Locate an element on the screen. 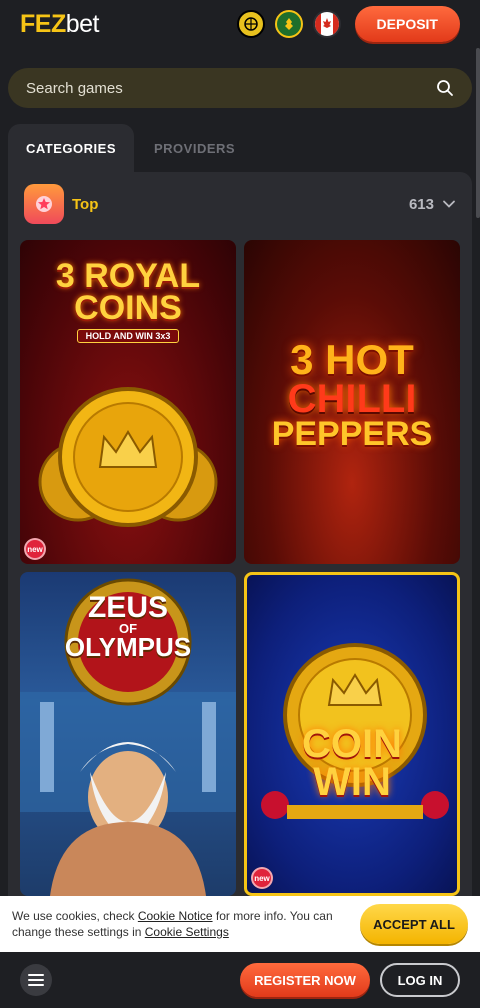 The height and width of the screenshot is (1008, 480). logo: FEZbet is located at coordinates (59, 24).